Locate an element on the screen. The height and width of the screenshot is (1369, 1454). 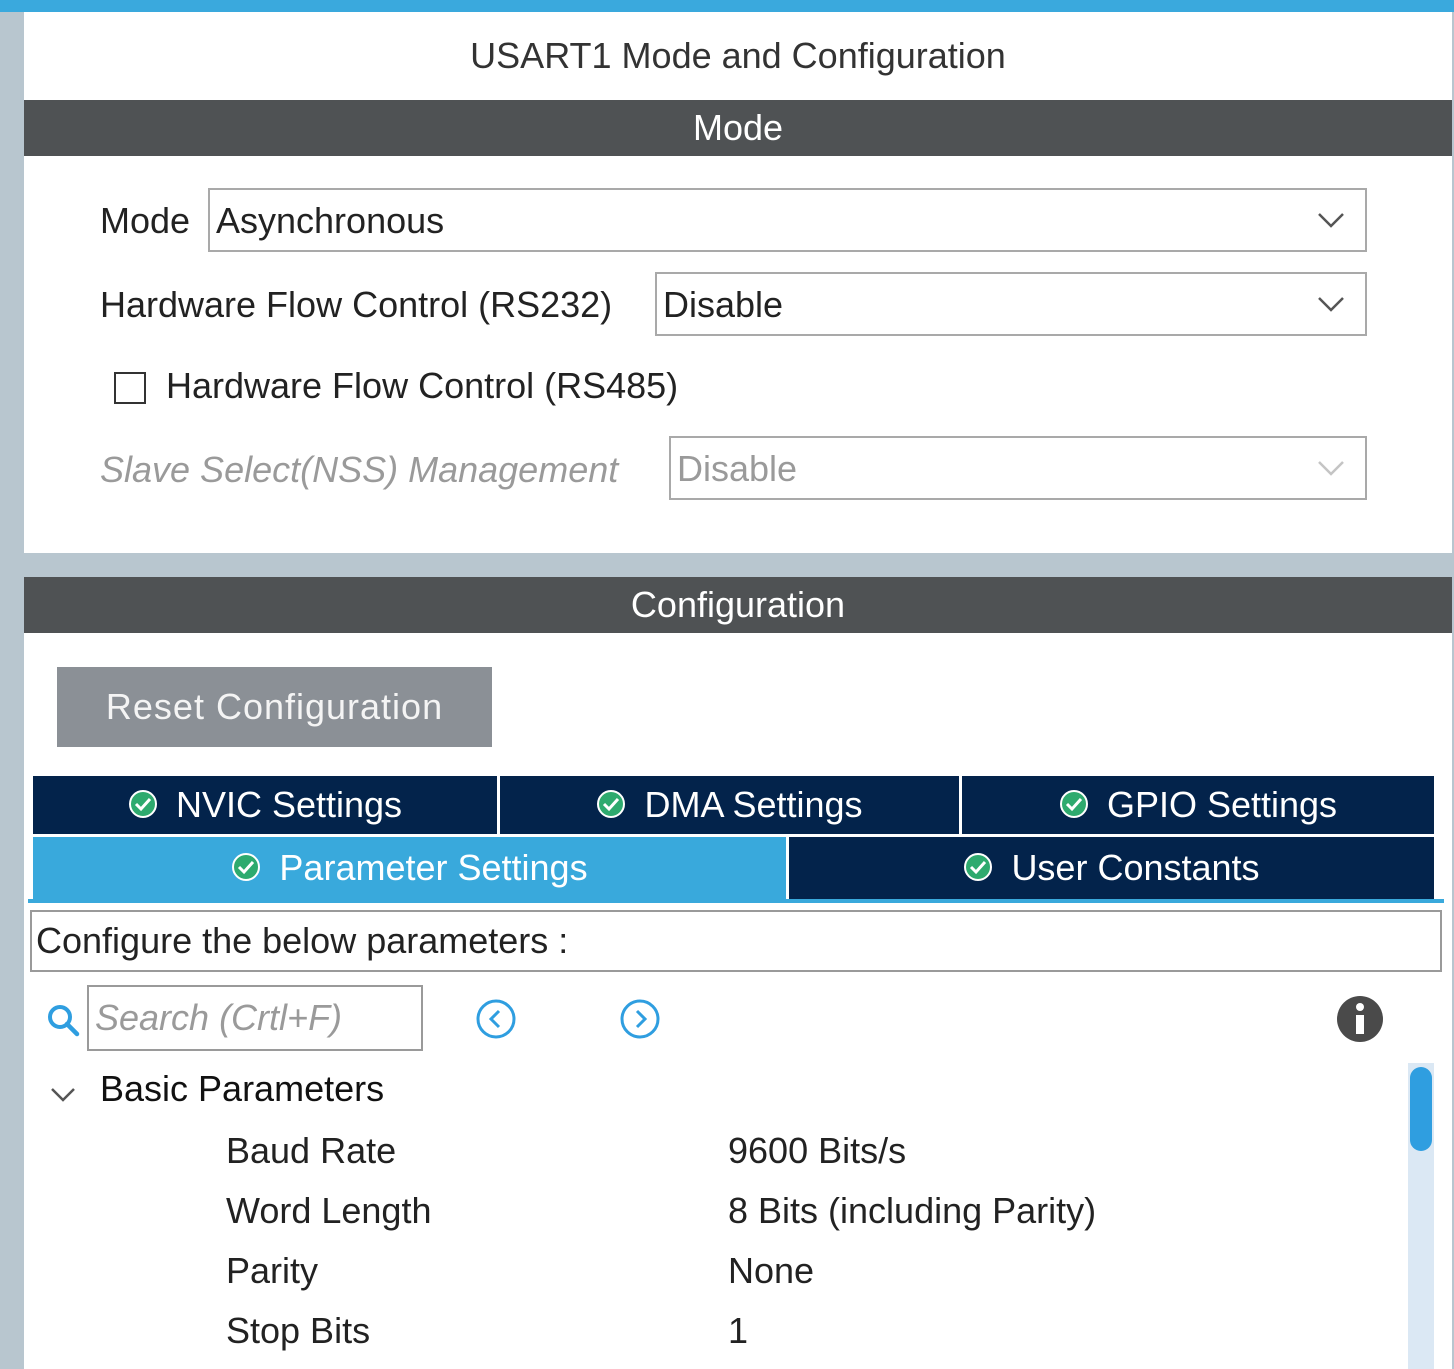
tab-user-constants: User Constants is located at coordinates (1111, 868).